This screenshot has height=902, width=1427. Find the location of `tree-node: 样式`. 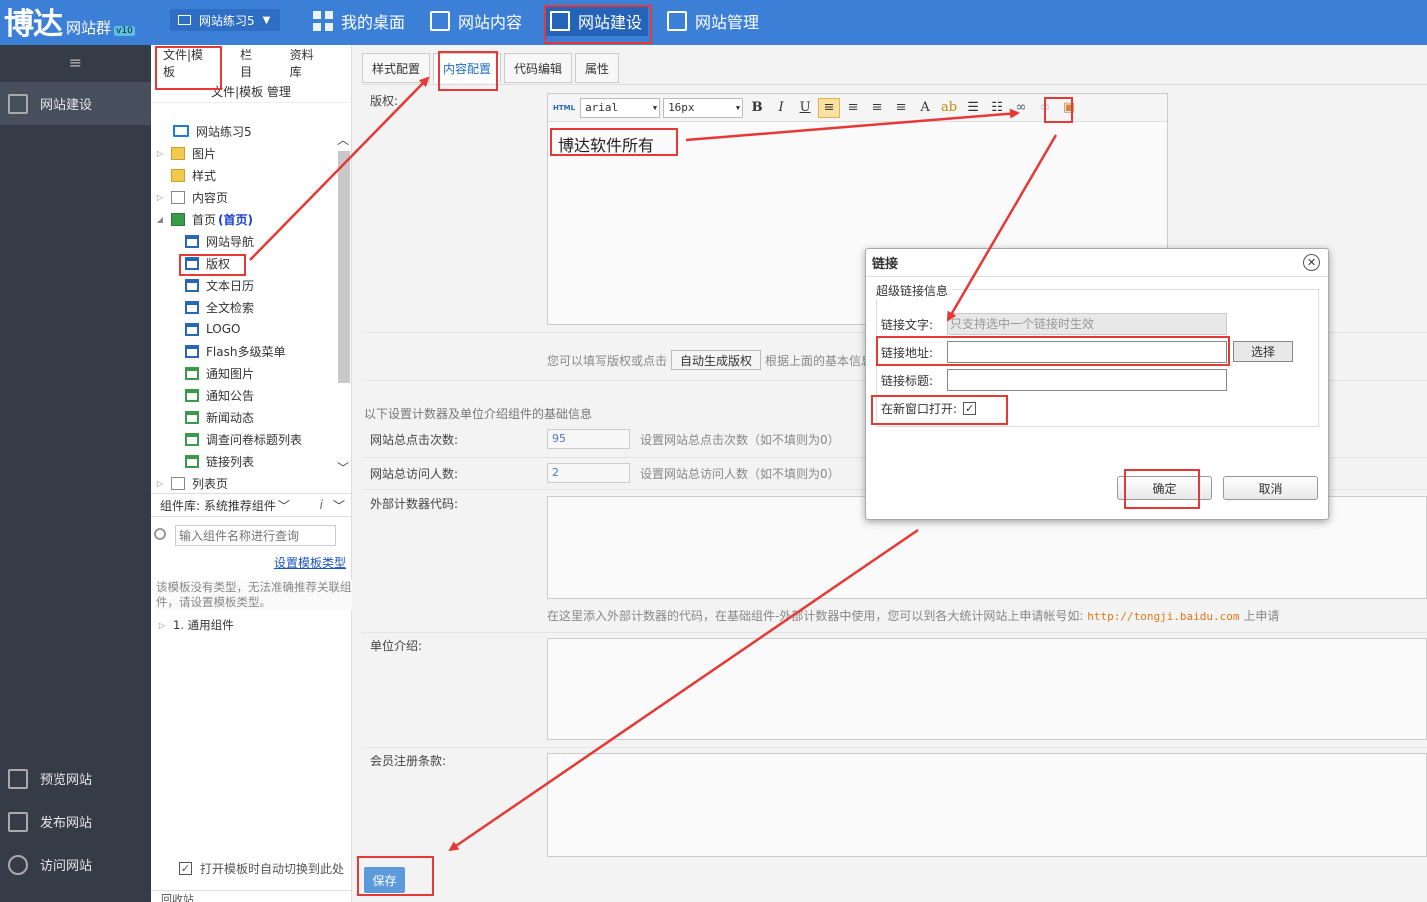

tree-node: 样式 is located at coordinates (244, 175).